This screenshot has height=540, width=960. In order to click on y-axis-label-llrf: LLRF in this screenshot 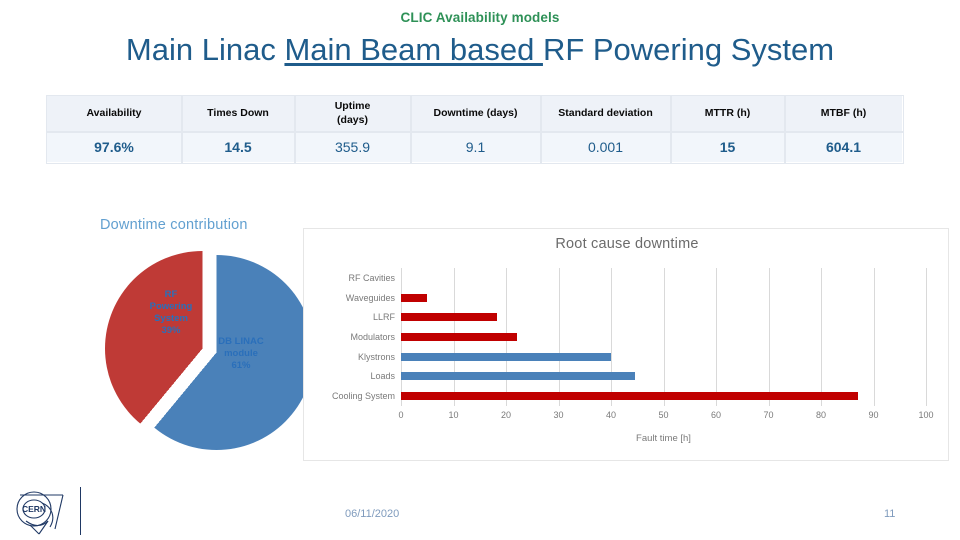, I will do `click(383, 317)`.